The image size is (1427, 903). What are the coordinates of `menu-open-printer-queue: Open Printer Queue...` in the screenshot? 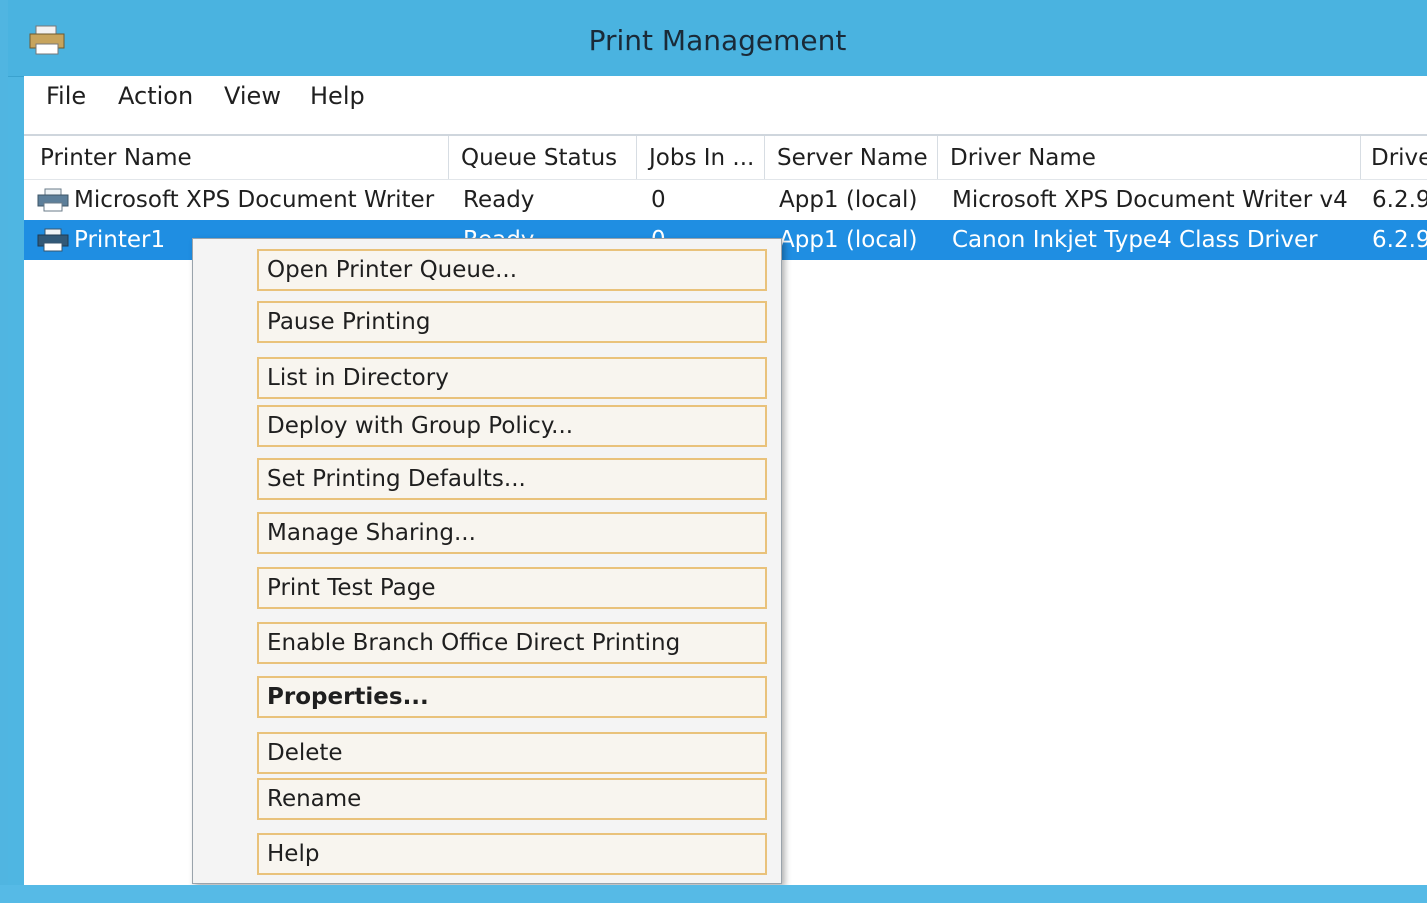 It's located at (512, 270).